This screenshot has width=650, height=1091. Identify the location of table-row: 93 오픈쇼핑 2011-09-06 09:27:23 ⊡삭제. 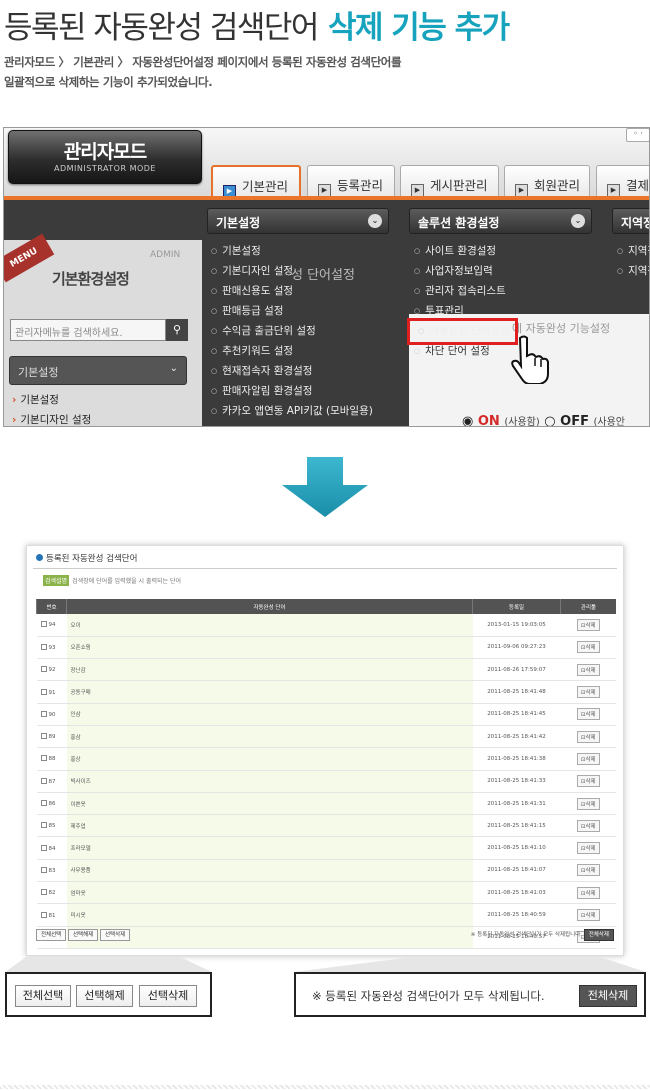
(326, 648).